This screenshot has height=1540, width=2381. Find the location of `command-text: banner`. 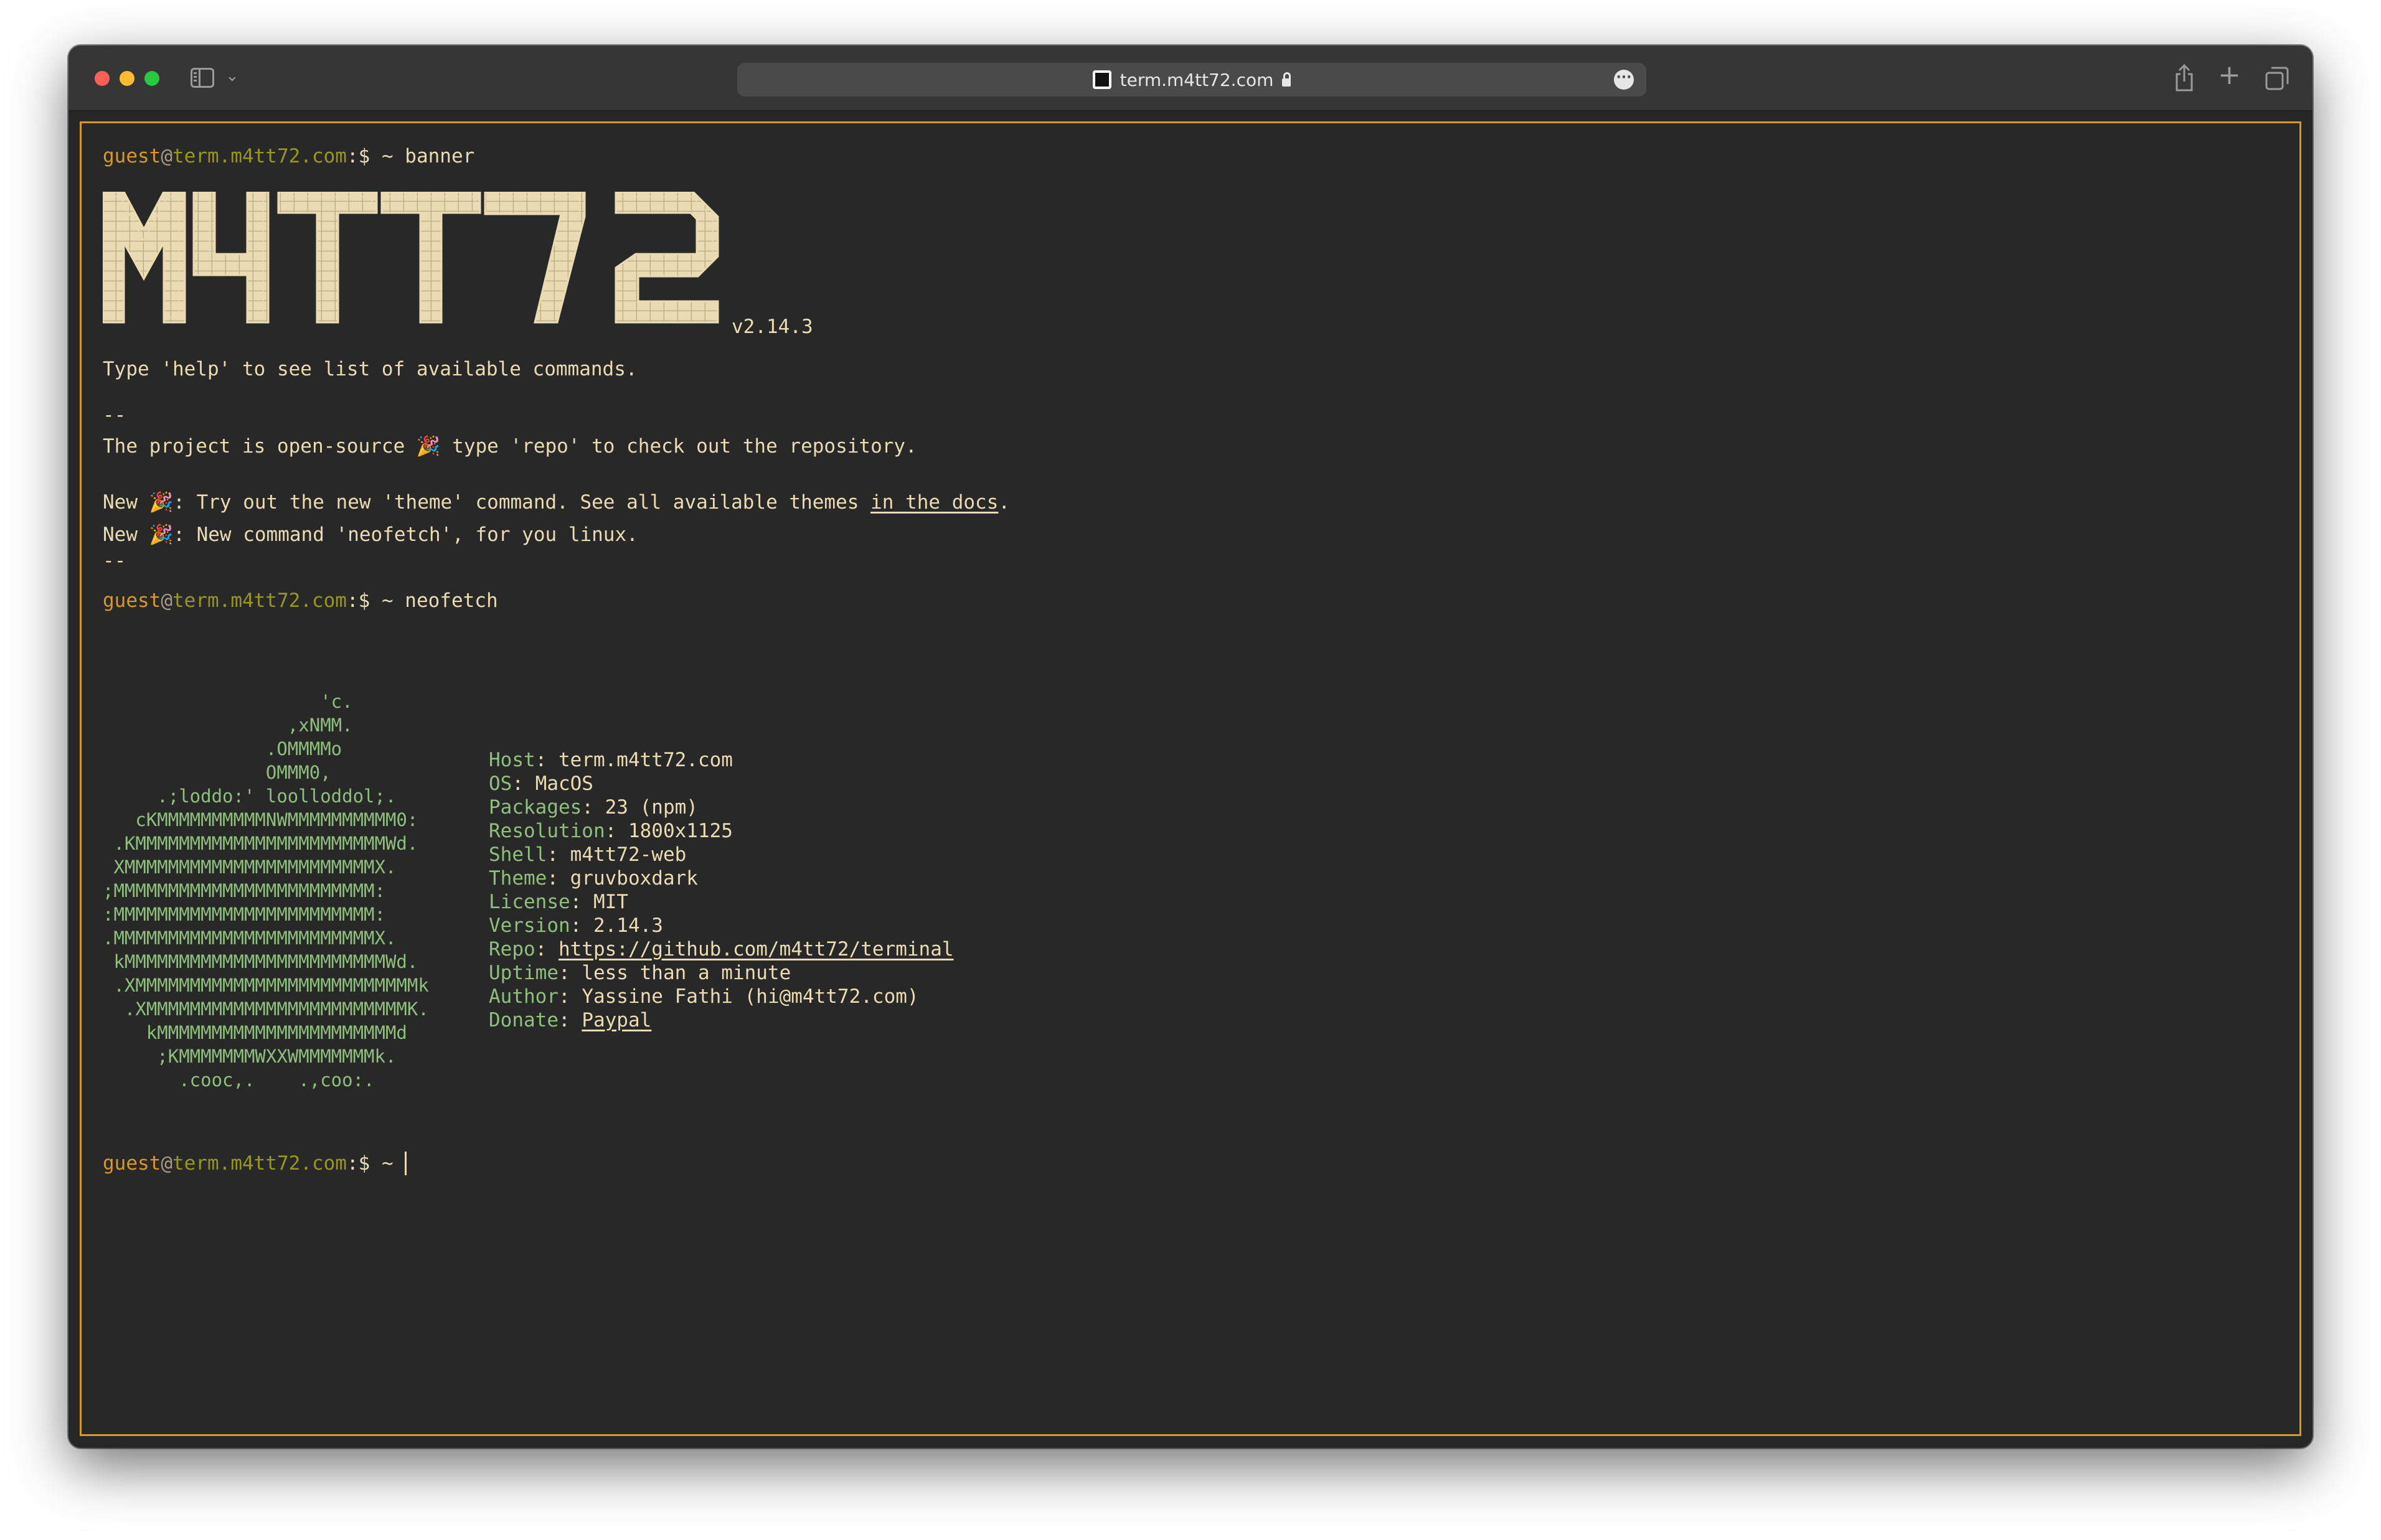

command-text: banner is located at coordinates (440, 156).